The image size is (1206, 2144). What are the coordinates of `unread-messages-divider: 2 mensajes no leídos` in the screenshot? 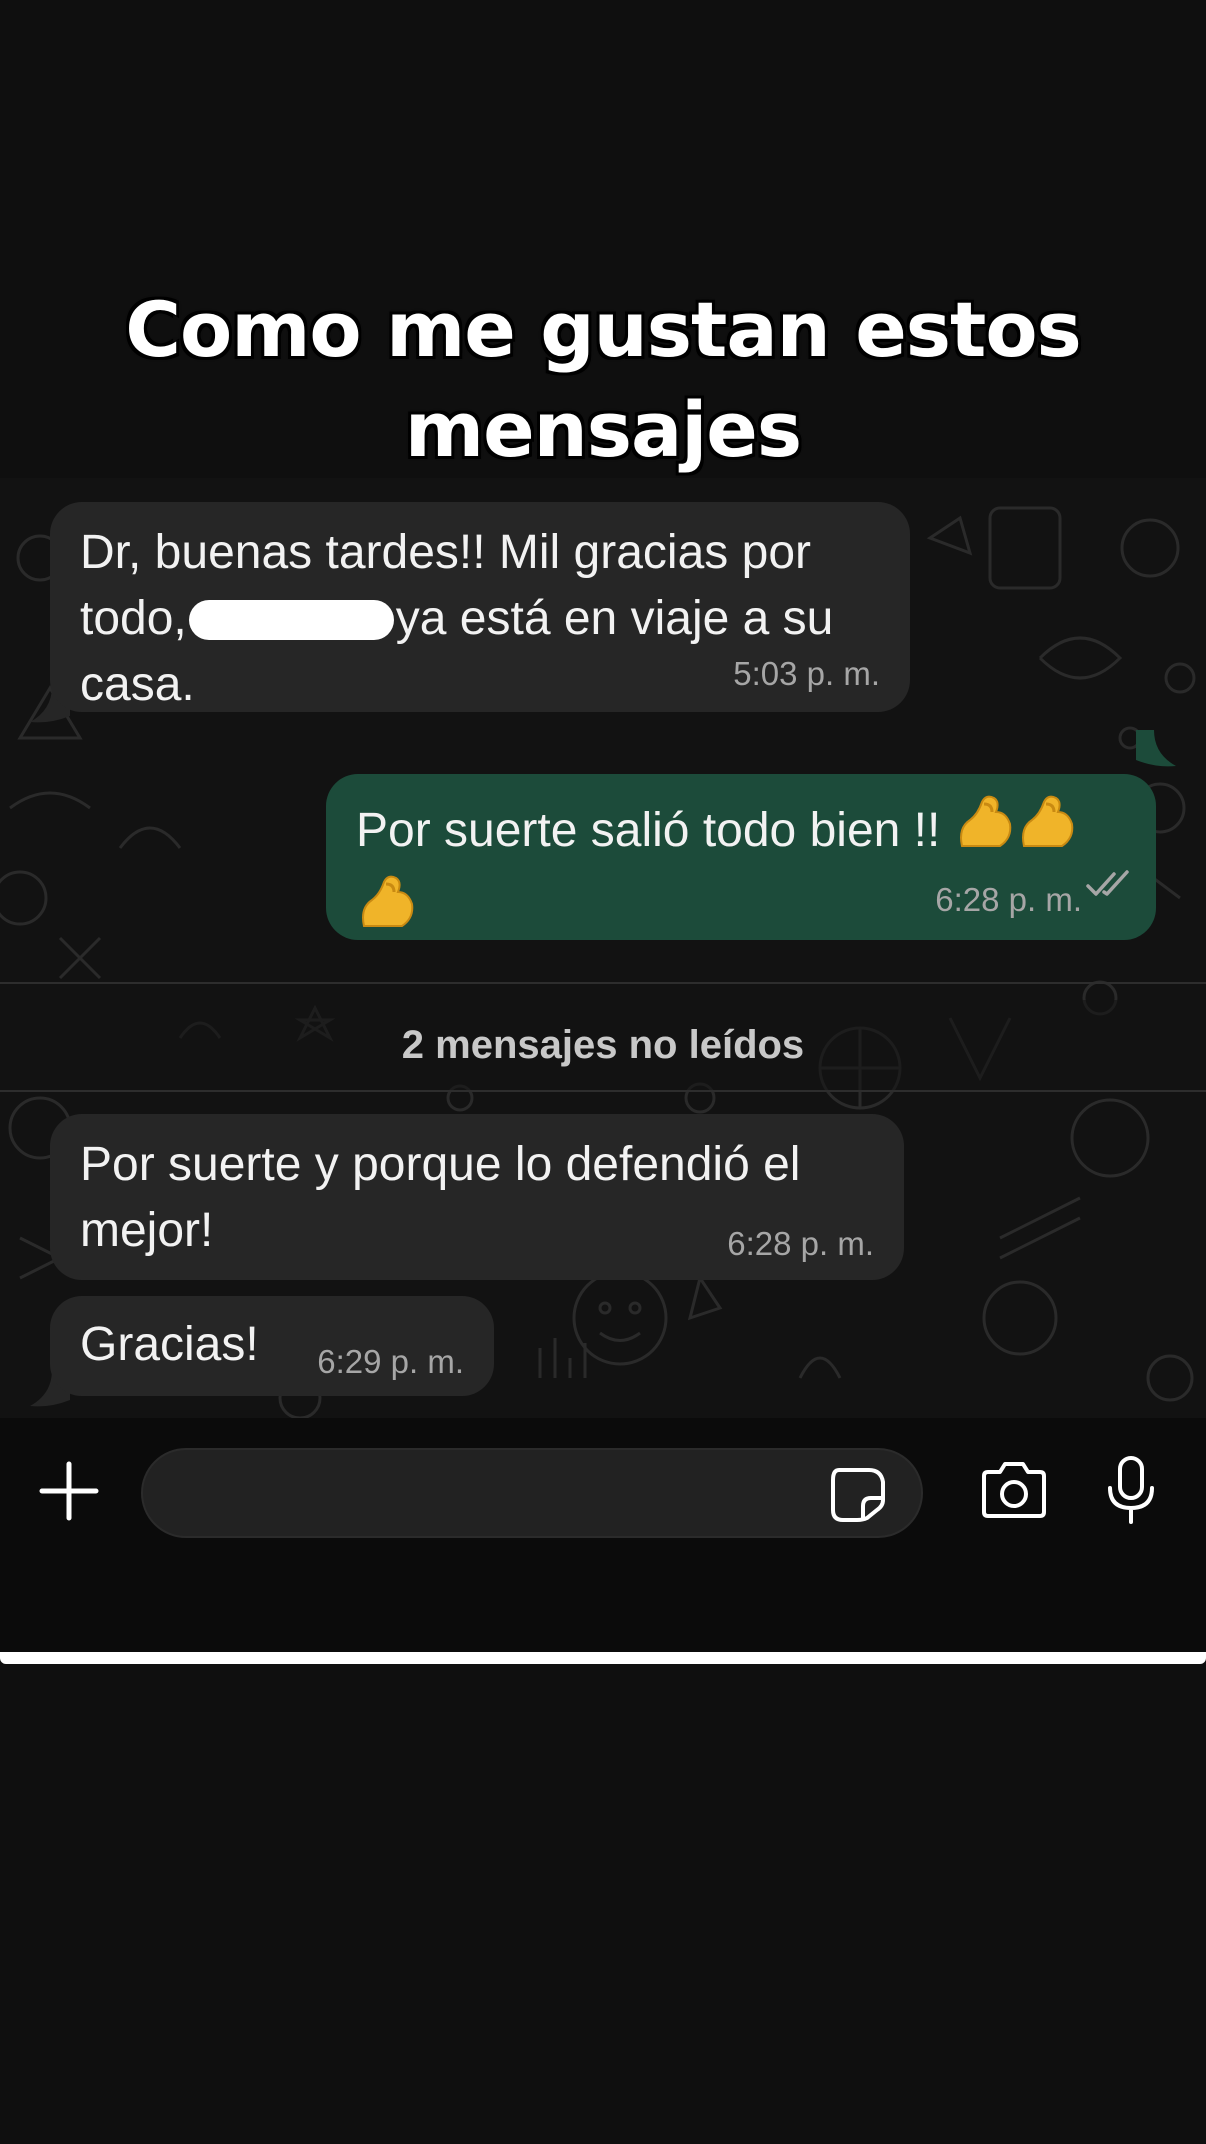 It's located at (603, 1045).